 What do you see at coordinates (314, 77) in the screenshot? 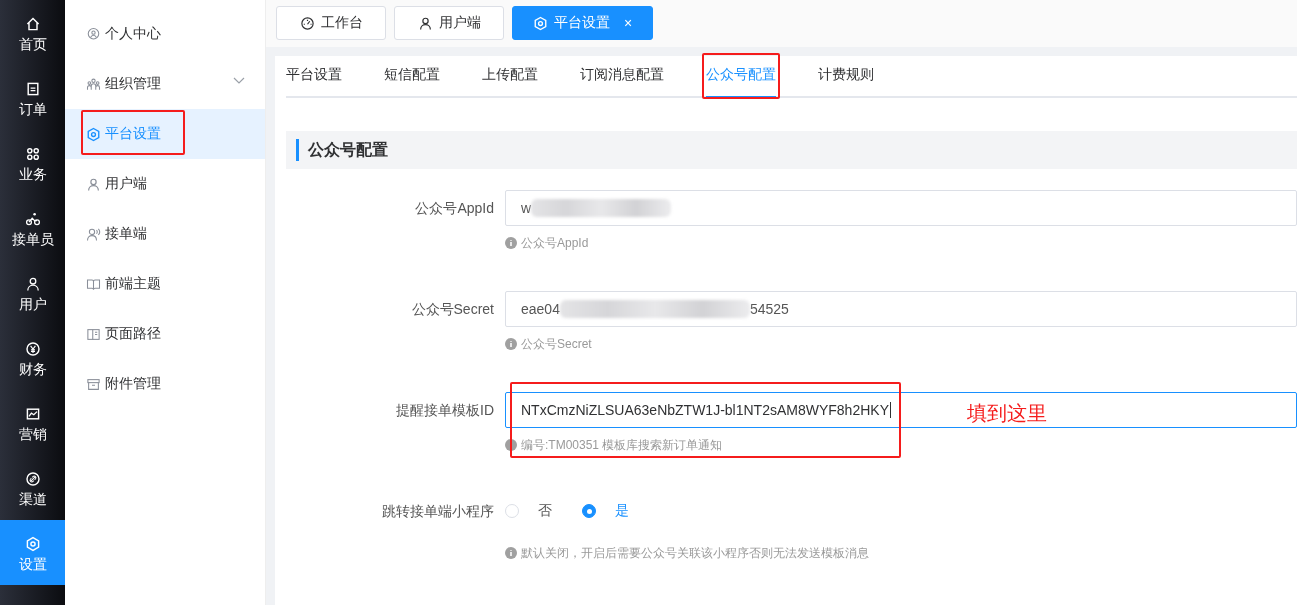
I see `settings-tab: 平台设置` at bounding box center [314, 77].